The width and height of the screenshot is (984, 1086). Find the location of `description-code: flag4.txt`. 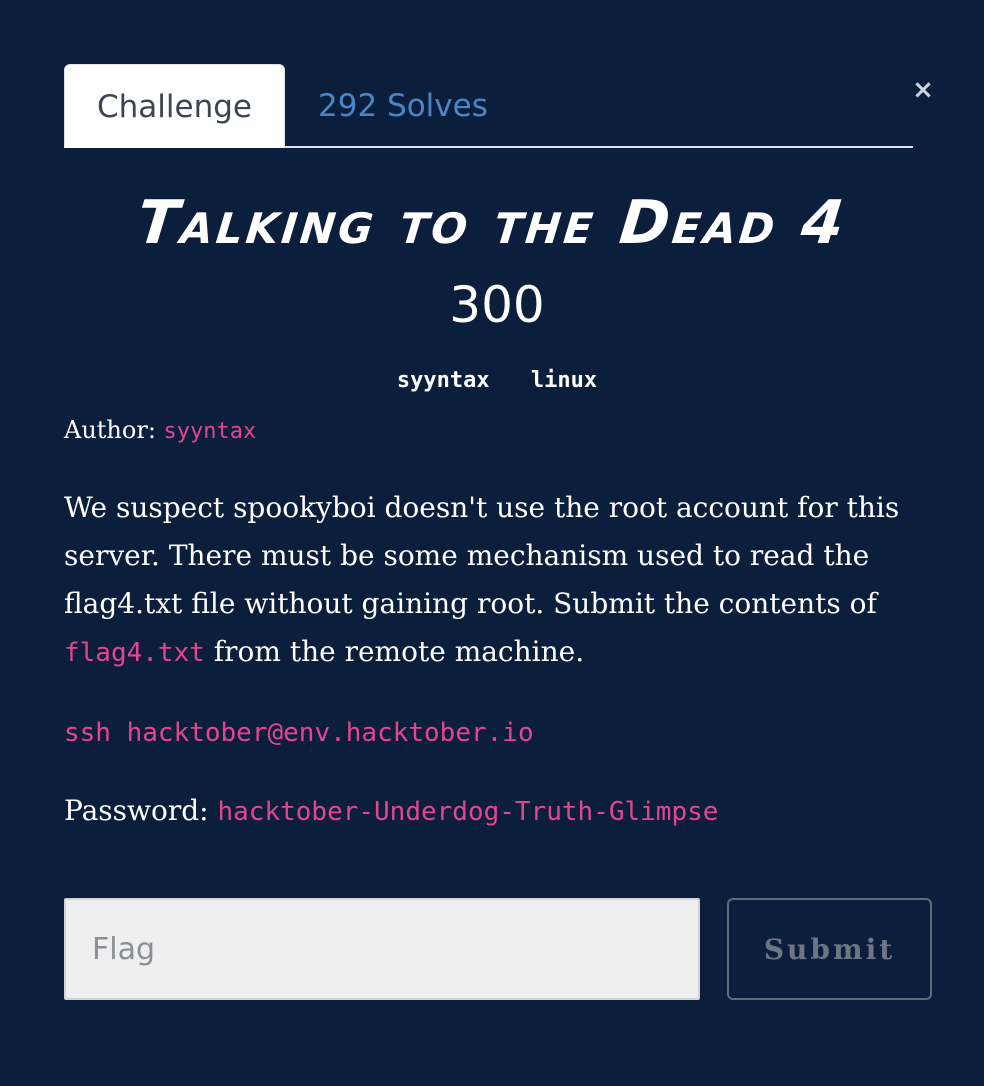

description-code: flag4.txt is located at coordinates (134, 653).